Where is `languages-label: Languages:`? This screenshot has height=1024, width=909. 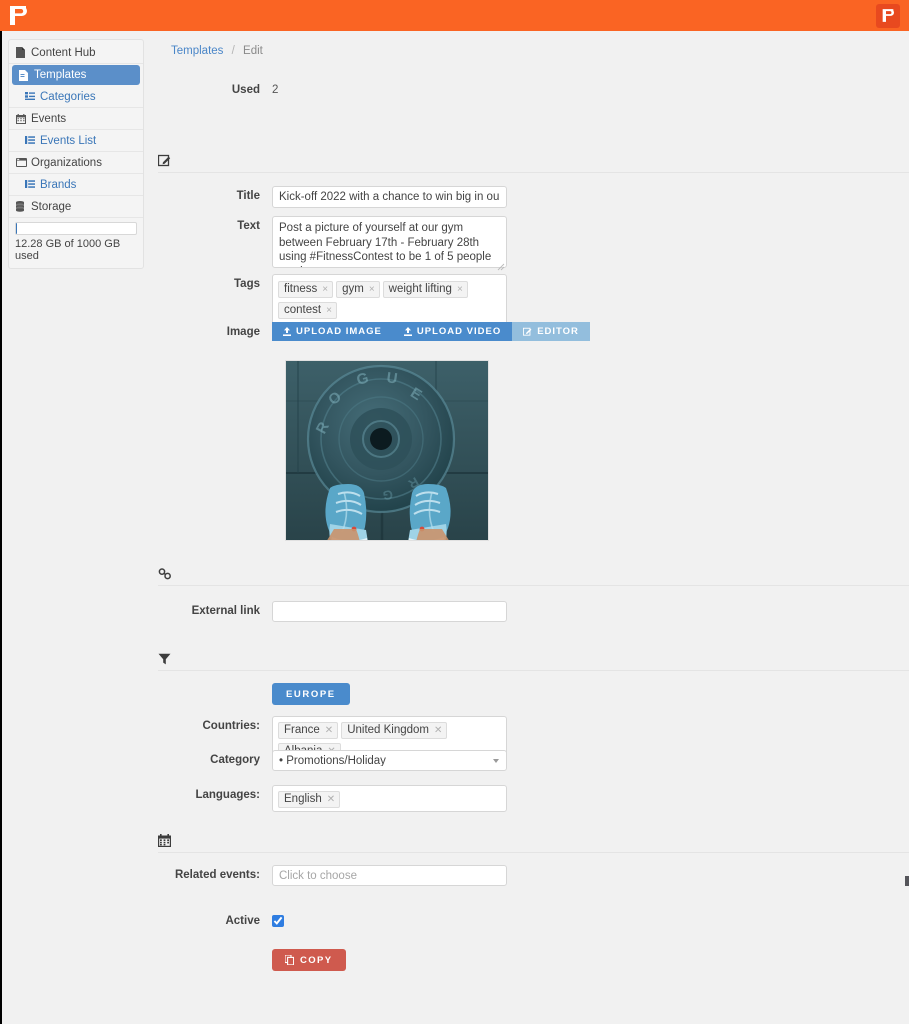 languages-label: Languages: is located at coordinates (227, 795).